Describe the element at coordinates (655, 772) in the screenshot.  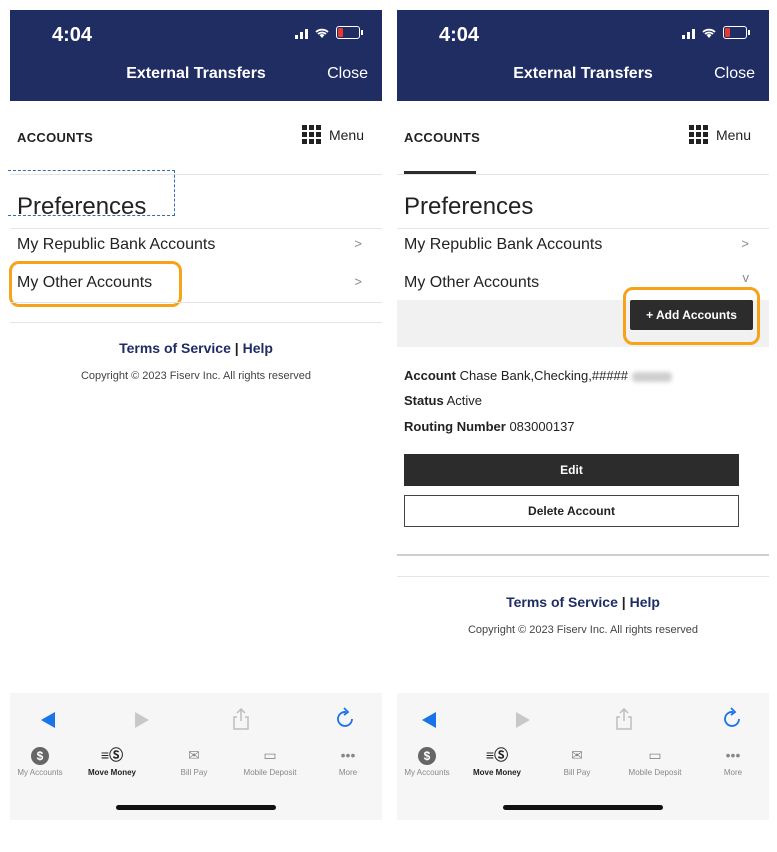
I see `tab-label: Mobile Deposit` at that location.